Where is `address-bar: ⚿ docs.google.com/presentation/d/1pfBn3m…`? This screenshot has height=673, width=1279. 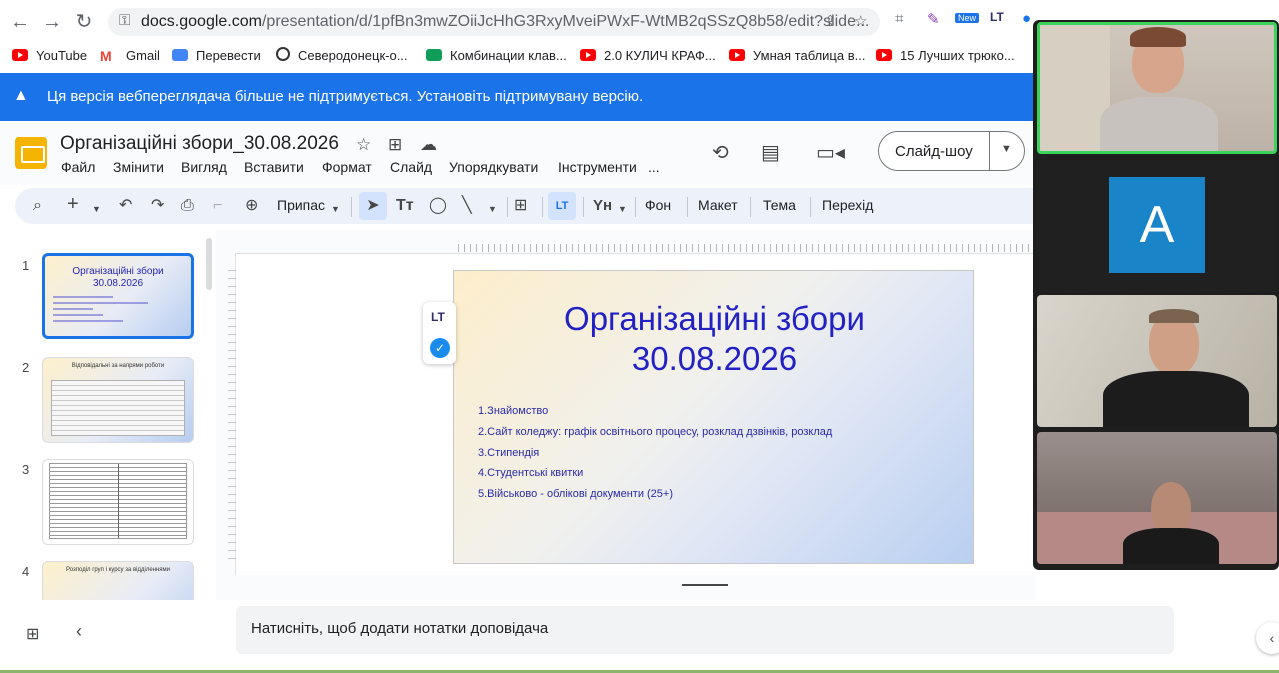
address-bar: ⚿ docs.google.com/presentation/d/1pfBn3m… is located at coordinates (494, 22).